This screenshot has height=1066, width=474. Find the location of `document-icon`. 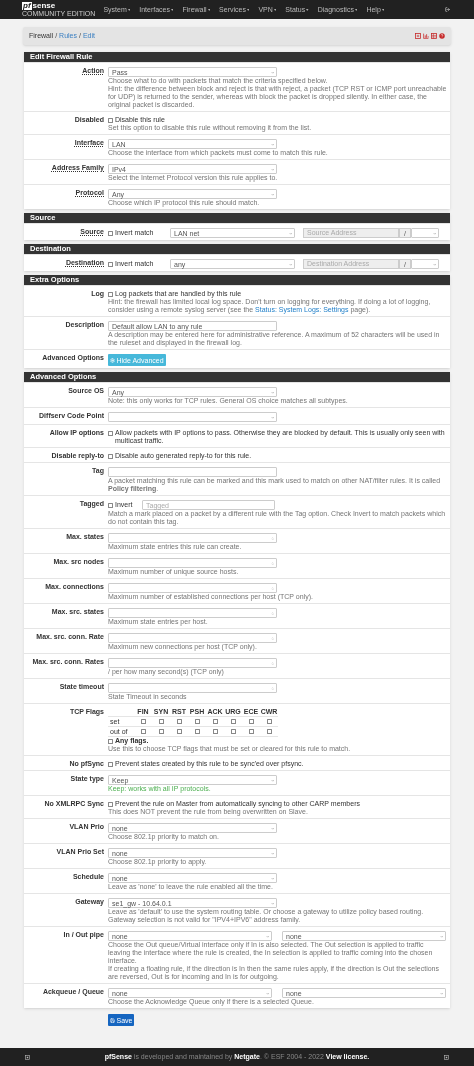

document-icon is located at coordinates (418, 36).